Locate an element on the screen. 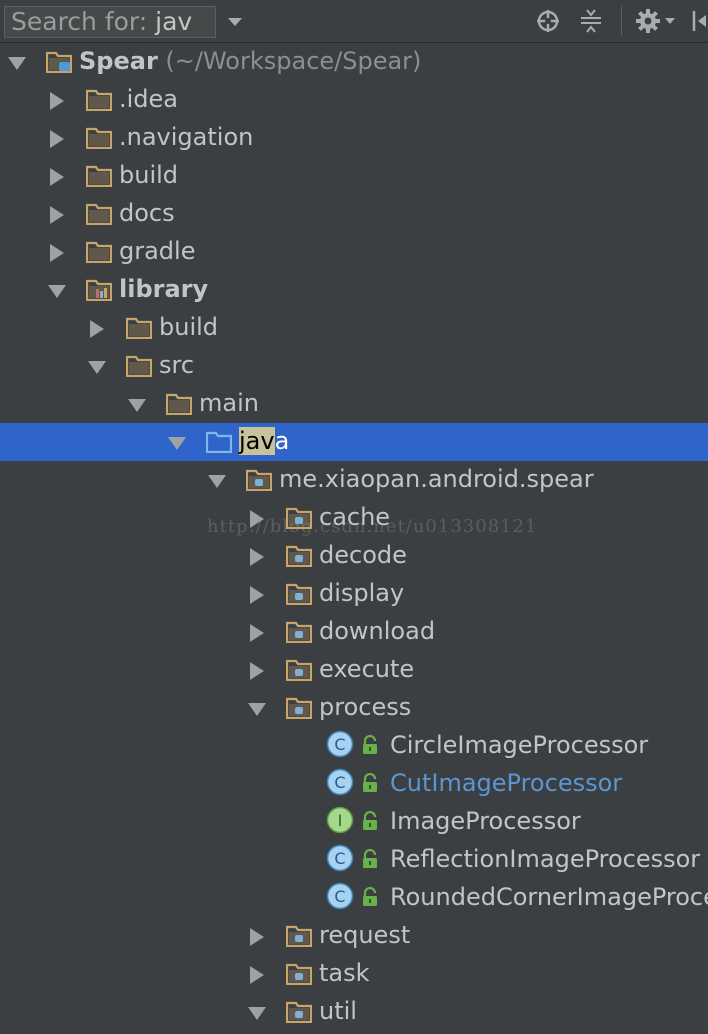 The image size is (708, 1034). search-history-dropdown is located at coordinates (235, 22).